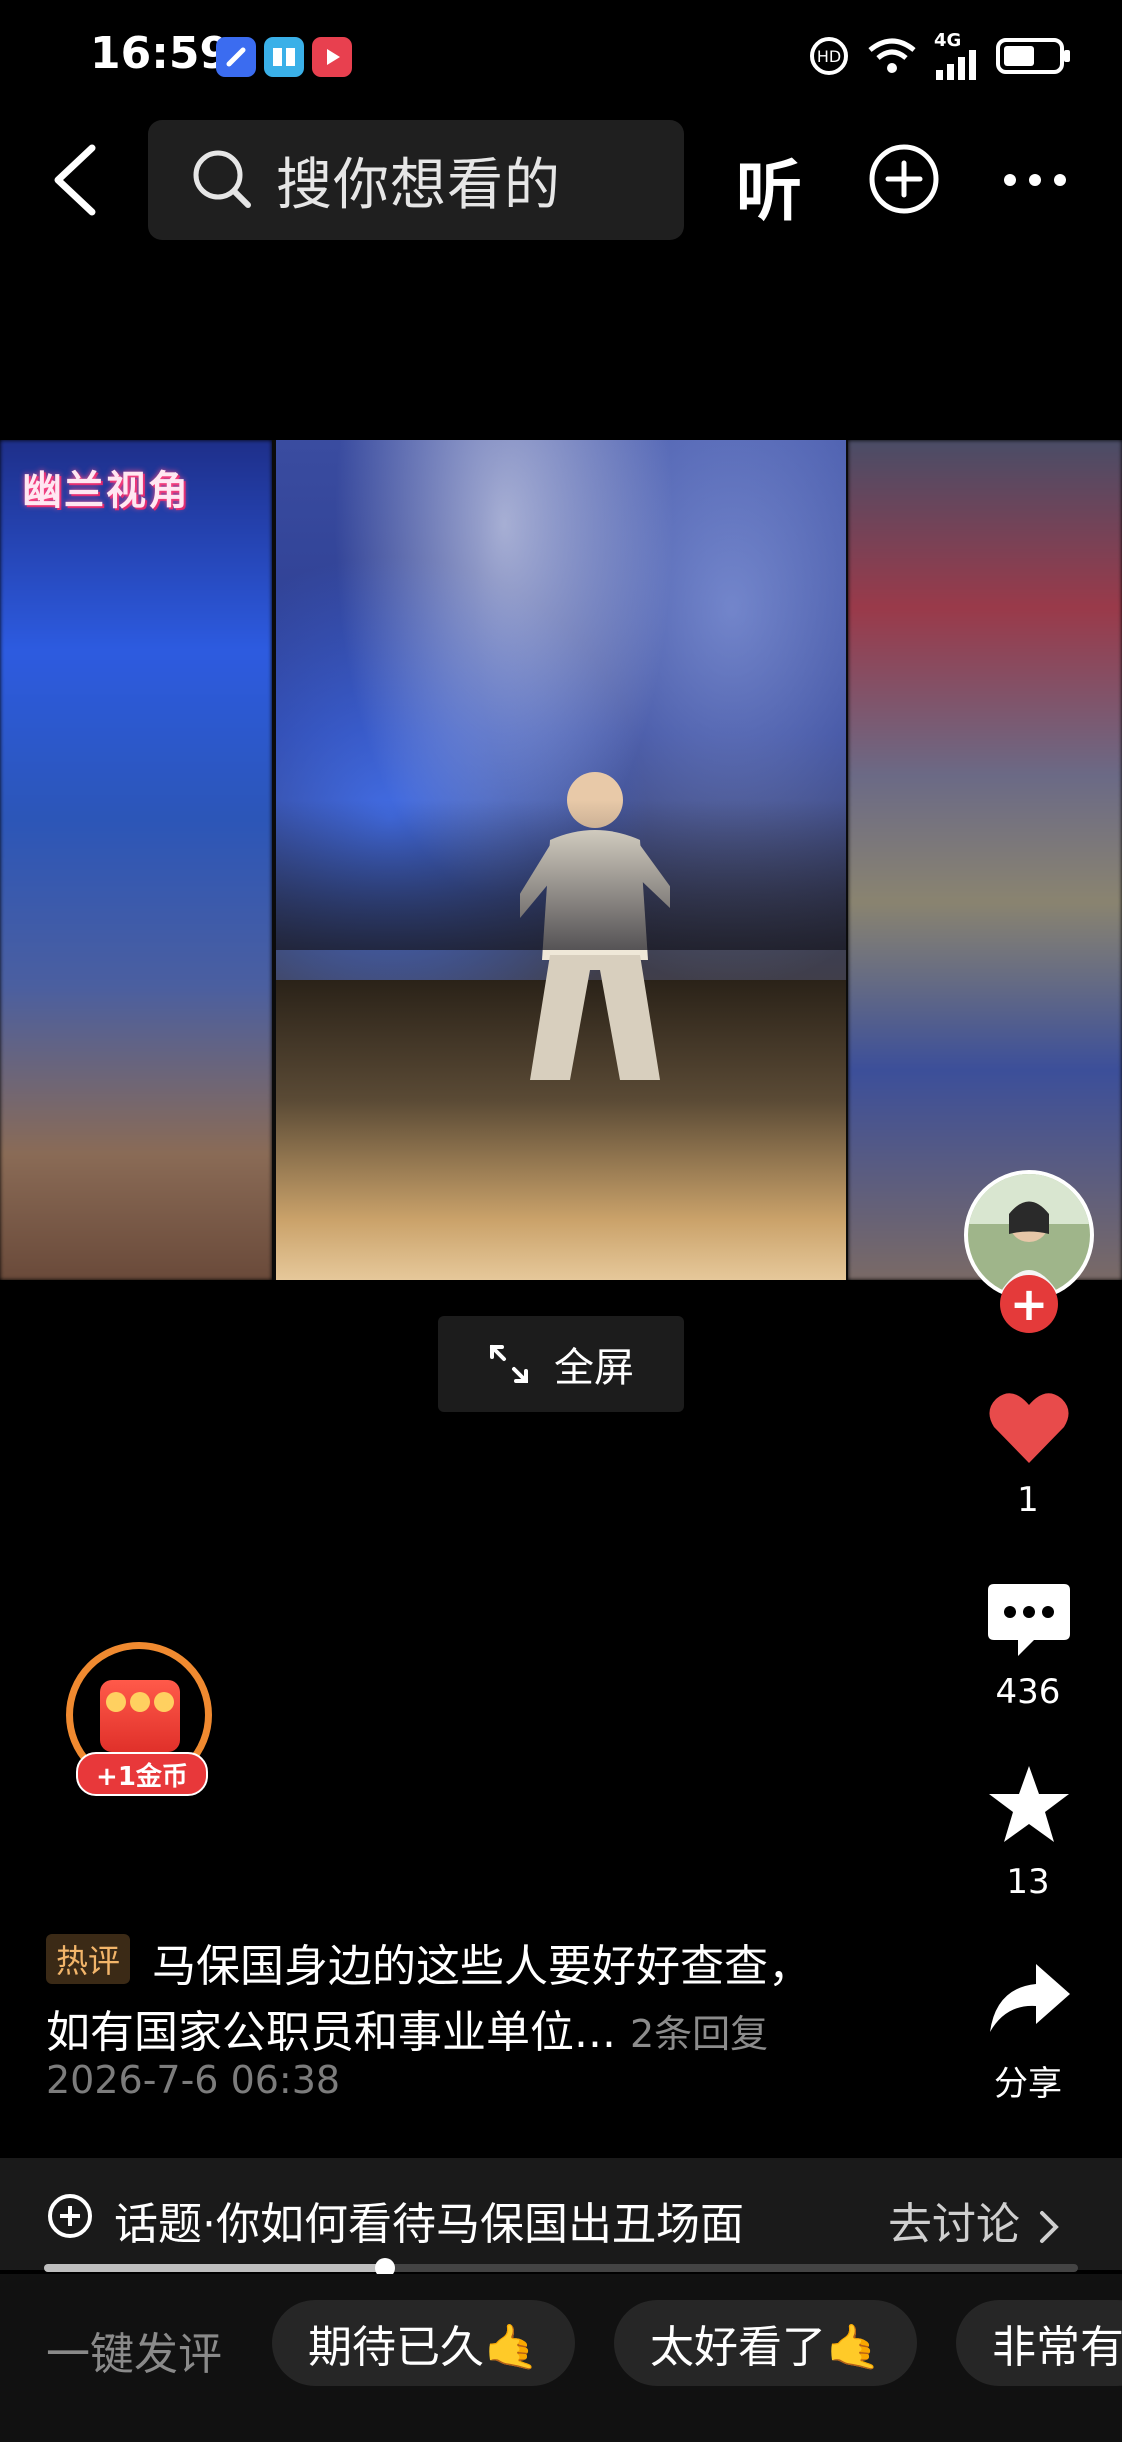 The width and height of the screenshot is (1122, 2442). I want to click on favorite-count: 13, so click(1028, 1882).